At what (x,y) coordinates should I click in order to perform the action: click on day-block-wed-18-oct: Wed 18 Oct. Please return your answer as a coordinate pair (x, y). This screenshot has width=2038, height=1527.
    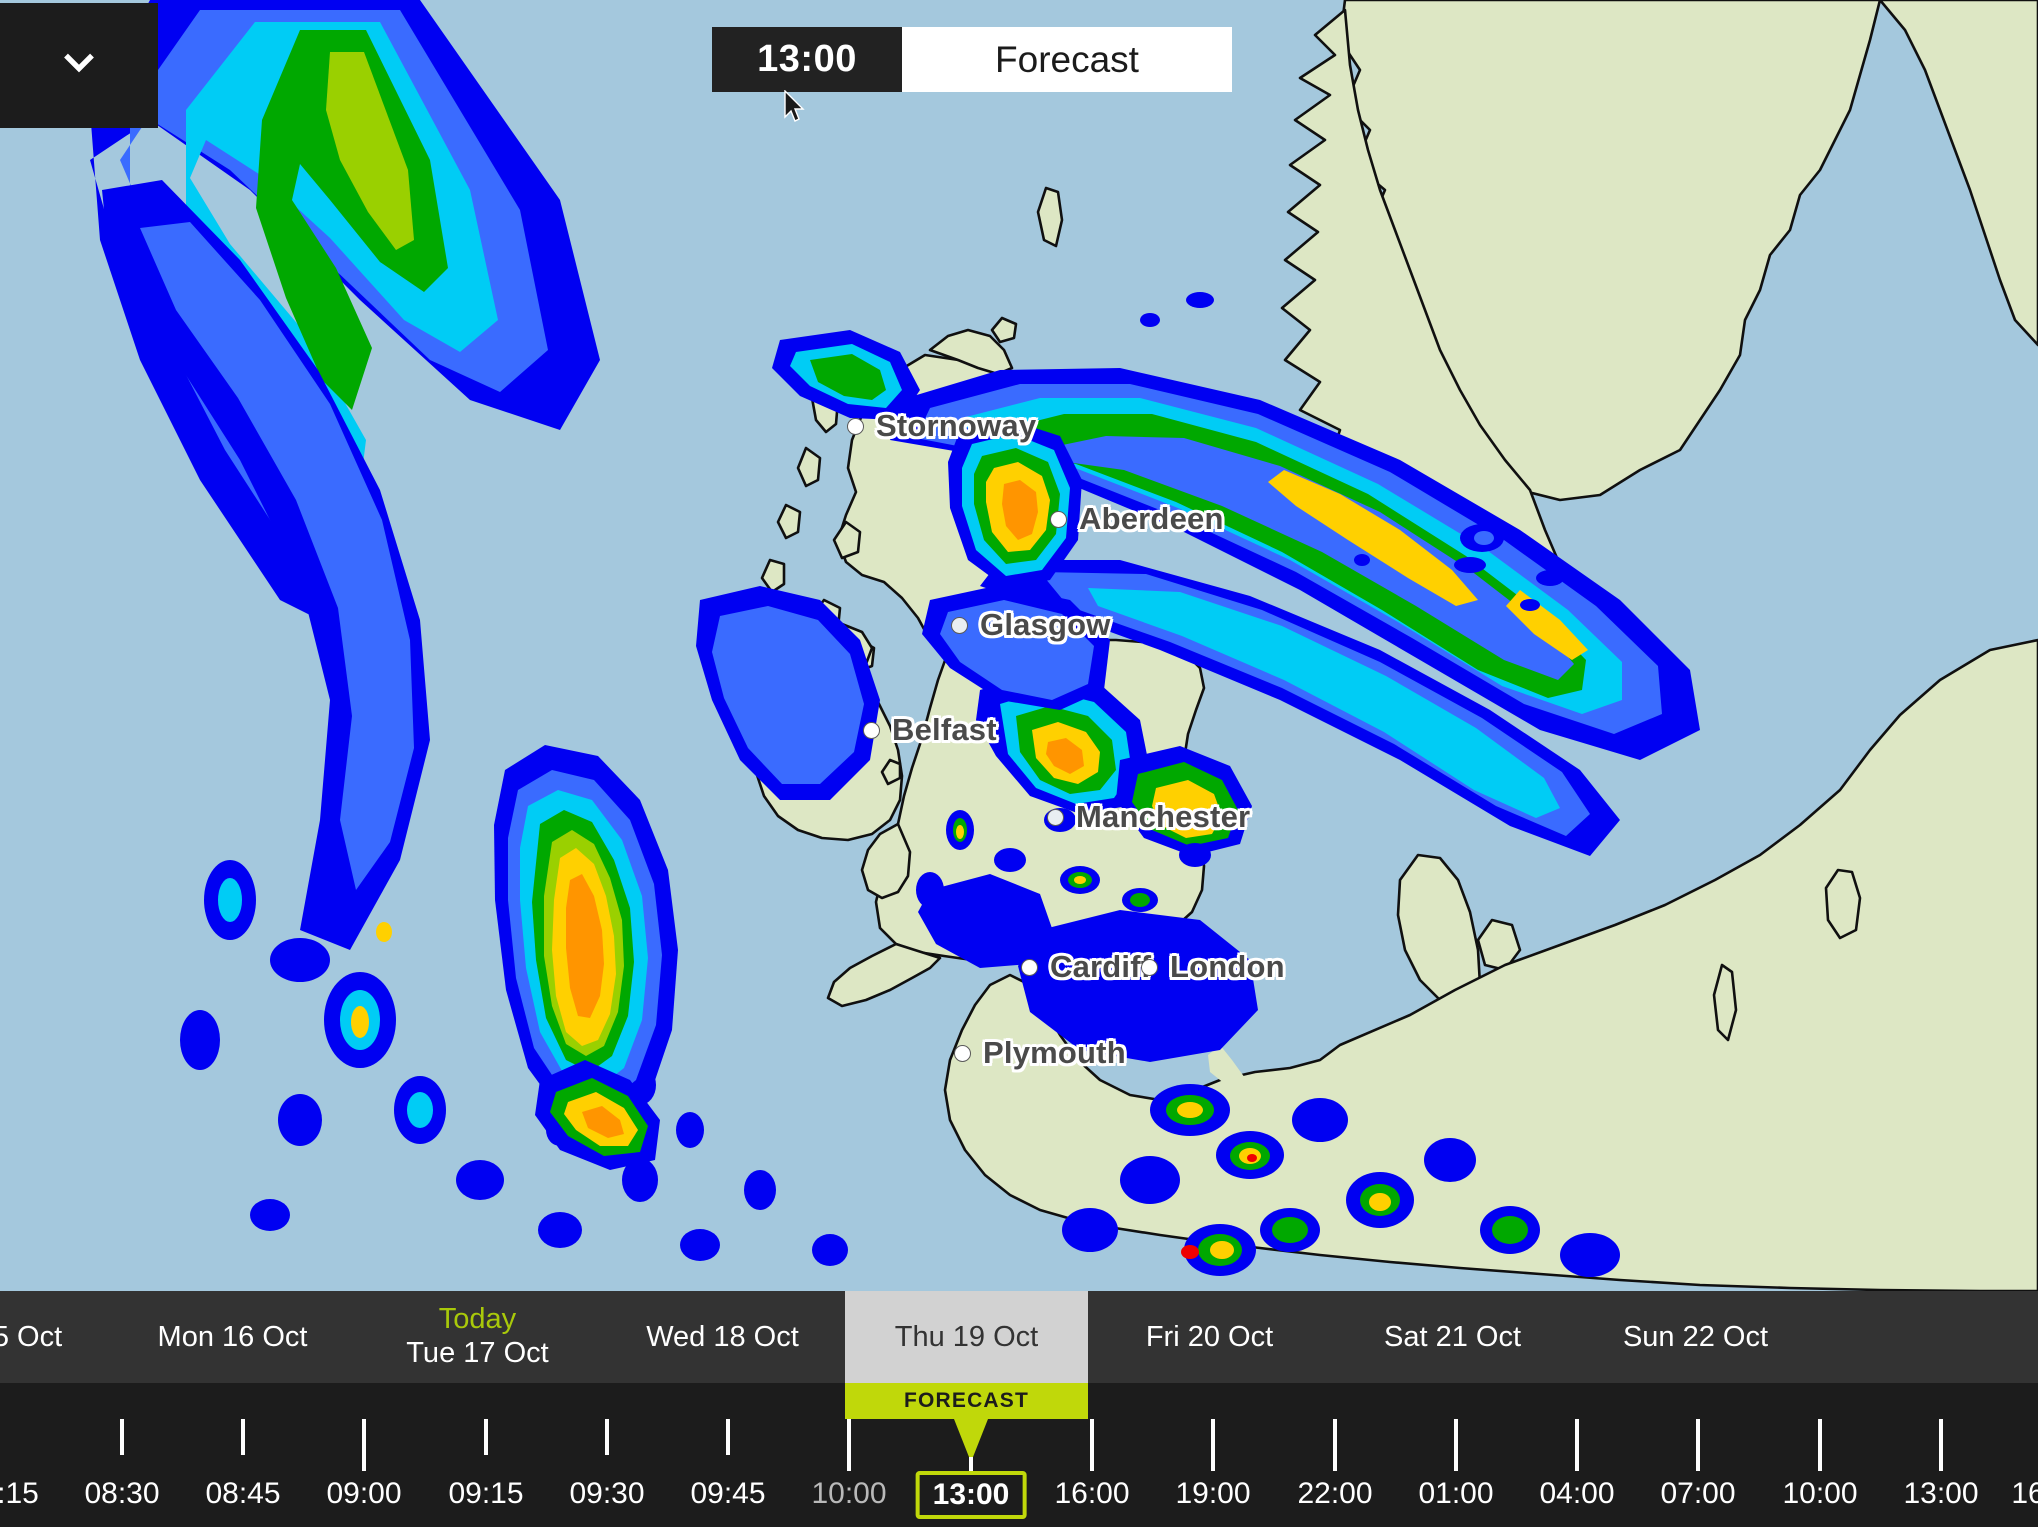
    Looking at the image, I should click on (722, 1337).